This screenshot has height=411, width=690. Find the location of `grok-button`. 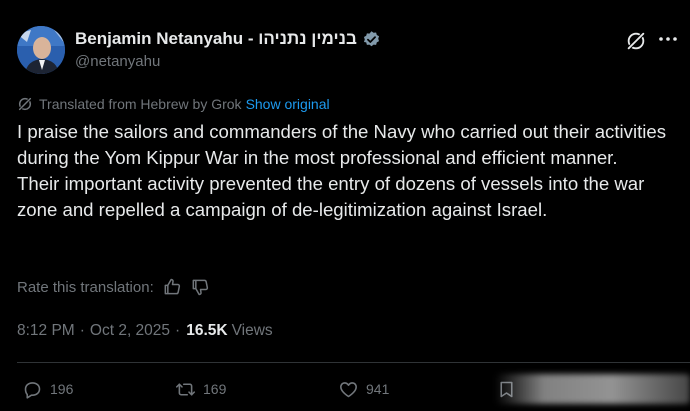

grok-button is located at coordinates (636, 41).